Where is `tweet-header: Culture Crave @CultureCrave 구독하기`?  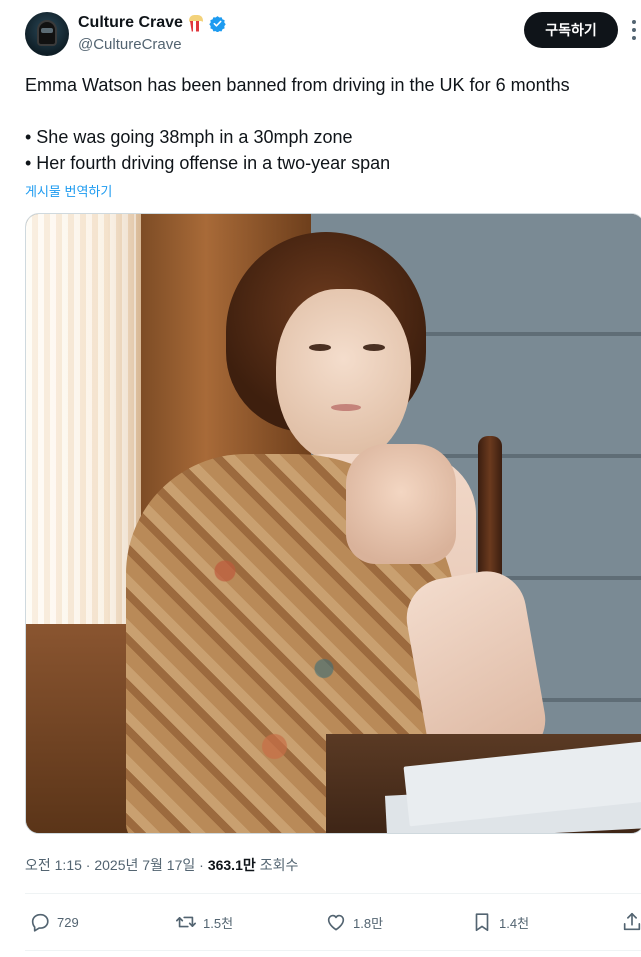
tweet-header: Culture Crave @CultureCrave 구독하기 is located at coordinates (333, 35).